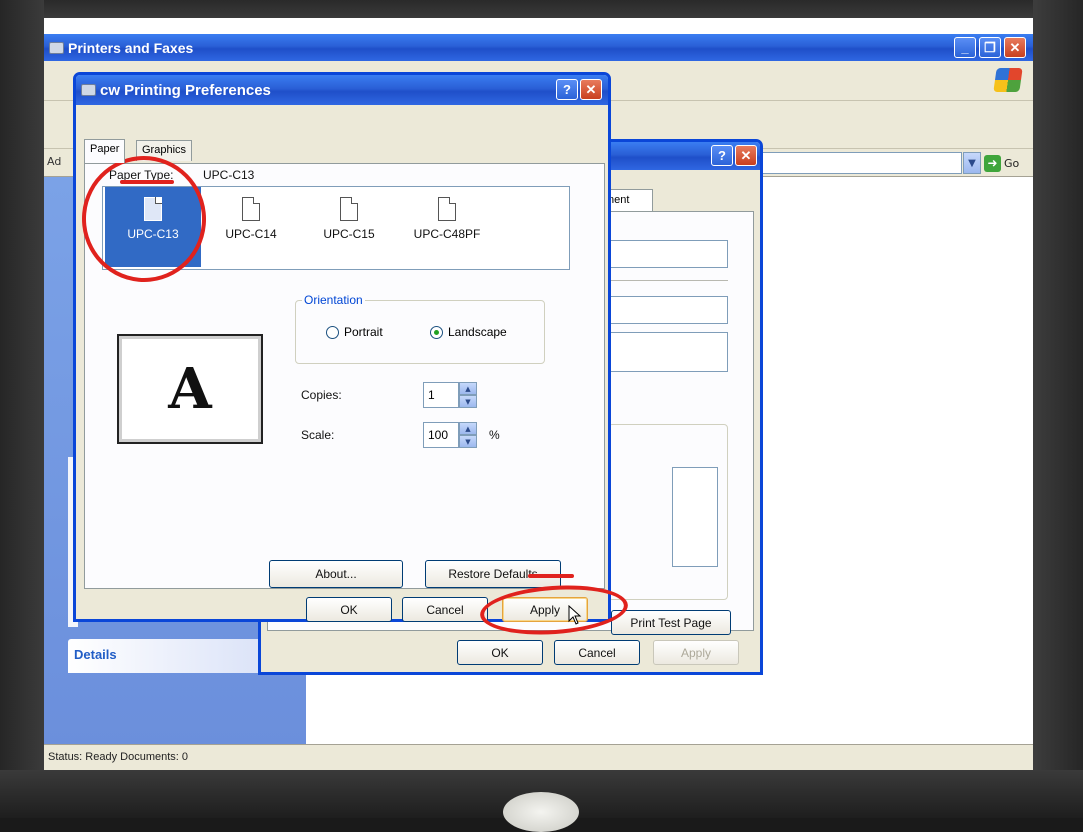 This screenshot has height=832, width=1083. What do you see at coordinates (477, 332) in the screenshot?
I see `landscape-label: Landscape` at bounding box center [477, 332].